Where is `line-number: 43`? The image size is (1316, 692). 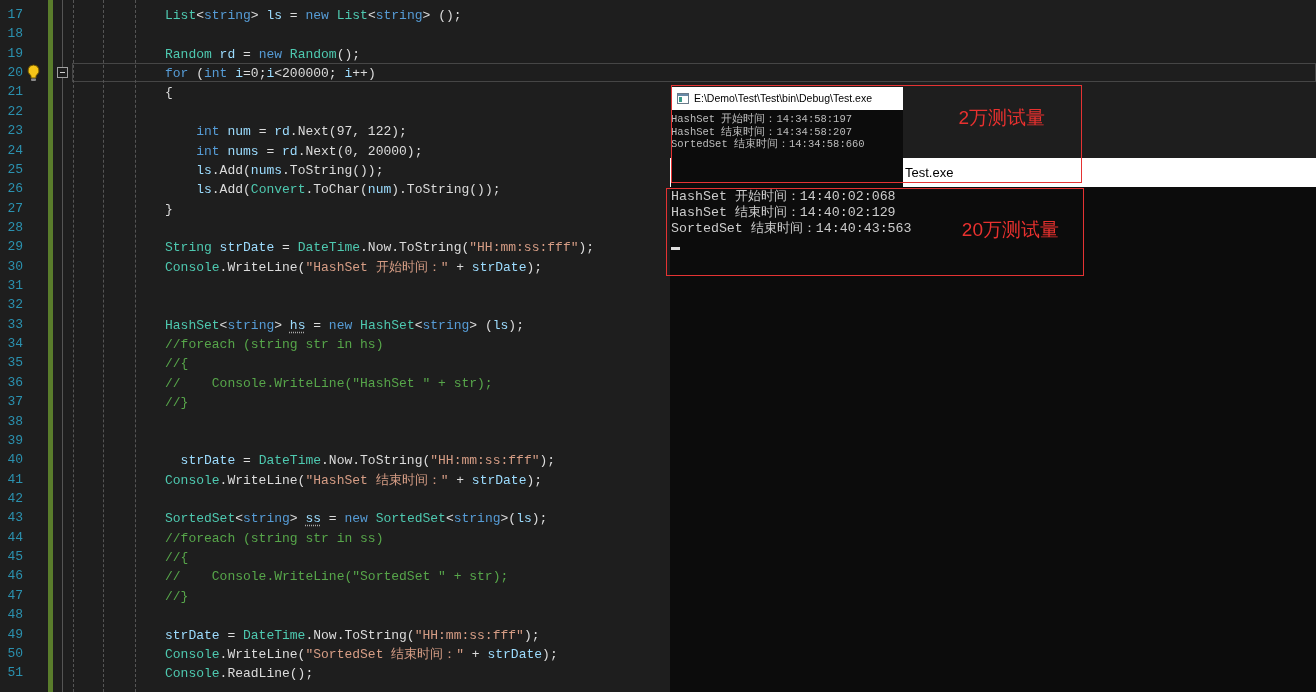 line-number: 43 is located at coordinates (14, 518).